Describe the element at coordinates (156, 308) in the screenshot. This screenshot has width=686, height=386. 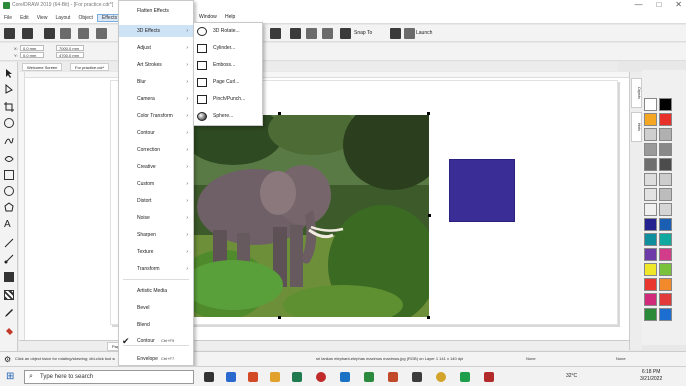
I see `effects-menu-item: Bevel` at that location.